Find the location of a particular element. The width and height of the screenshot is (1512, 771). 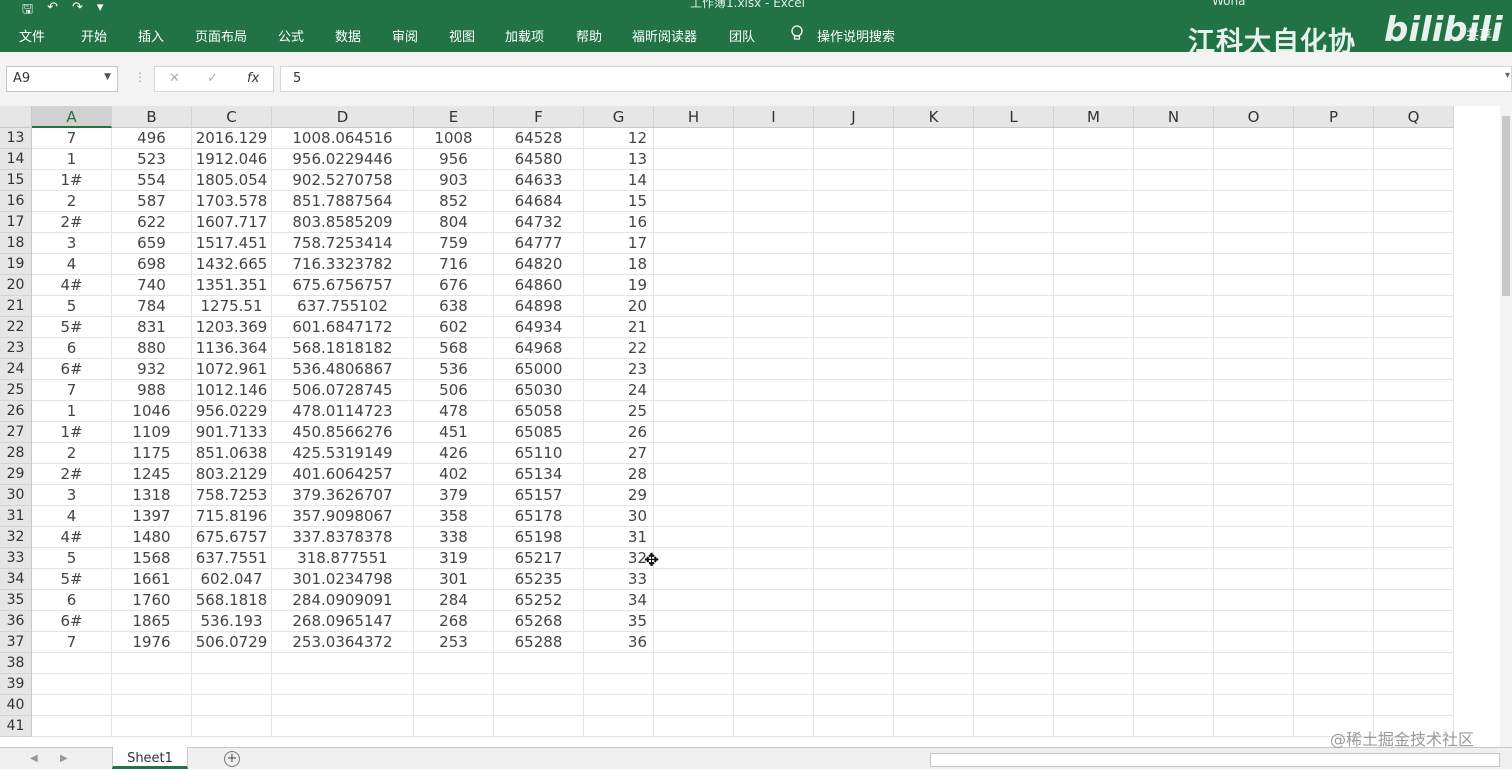

cell: 25 is located at coordinates (619, 411).